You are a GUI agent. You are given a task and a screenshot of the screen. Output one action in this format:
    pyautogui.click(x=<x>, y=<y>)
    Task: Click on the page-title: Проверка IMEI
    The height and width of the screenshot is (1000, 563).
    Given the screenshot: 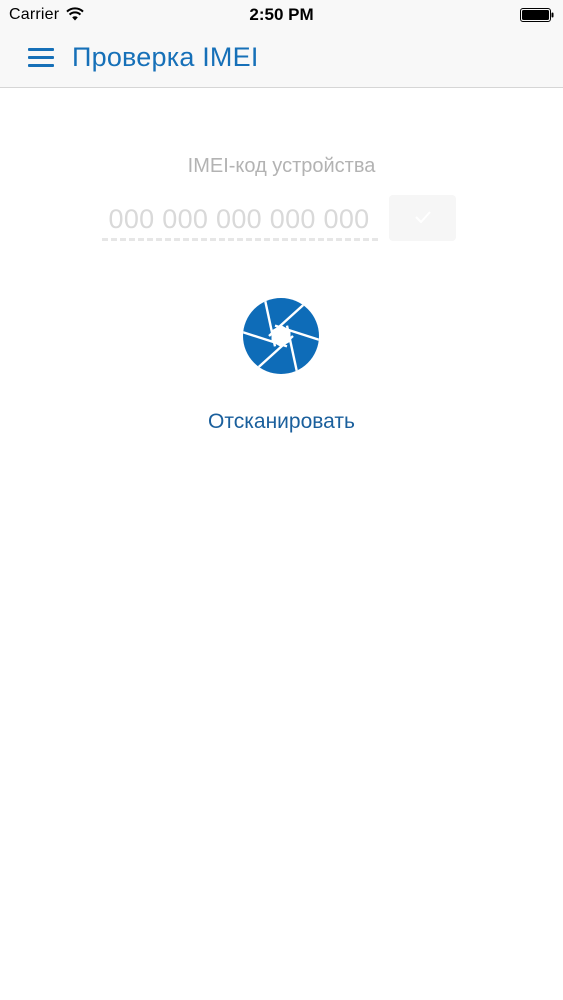 What is the action you would take?
    pyautogui.click(x=165, y=57)
    